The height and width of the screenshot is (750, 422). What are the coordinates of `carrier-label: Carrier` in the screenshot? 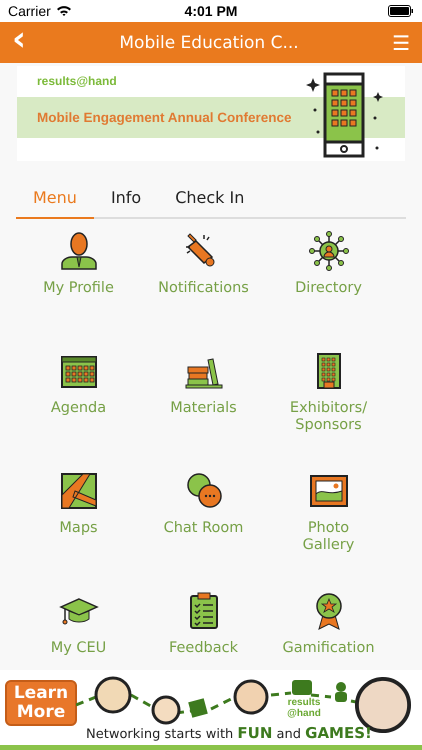 It's located at (29, 11).